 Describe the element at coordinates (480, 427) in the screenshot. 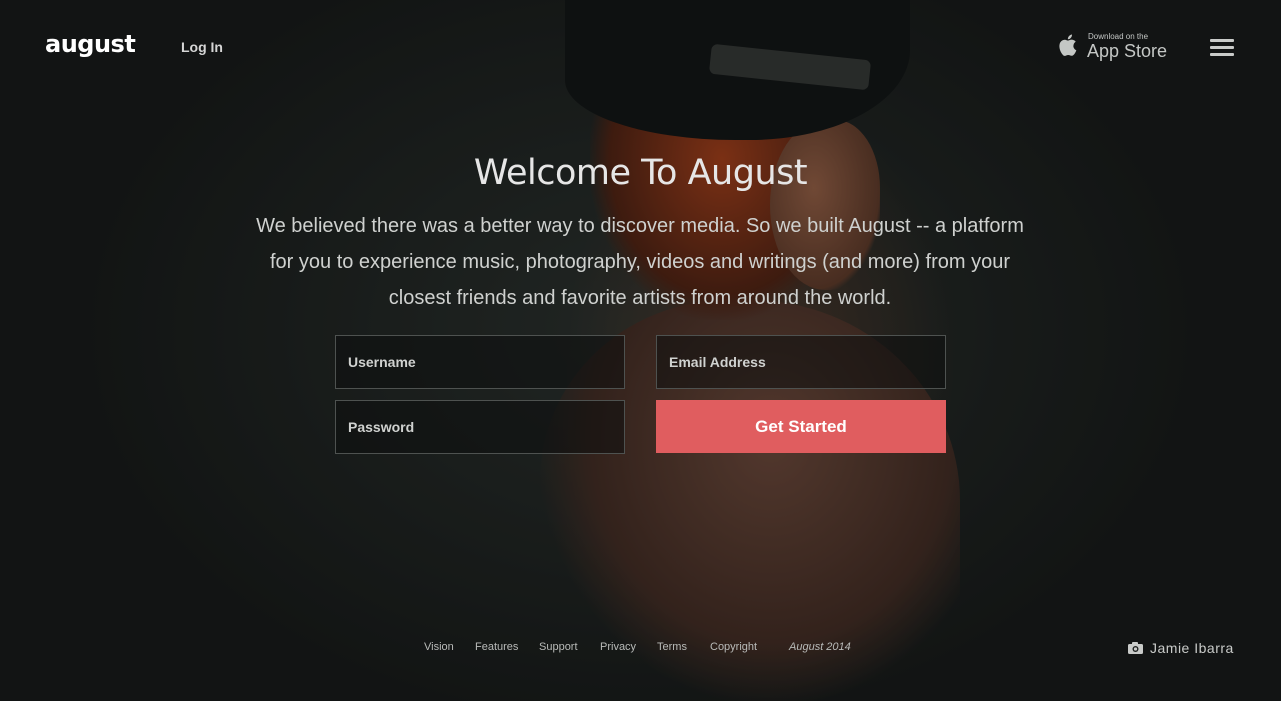

I see `password-input` at that location.